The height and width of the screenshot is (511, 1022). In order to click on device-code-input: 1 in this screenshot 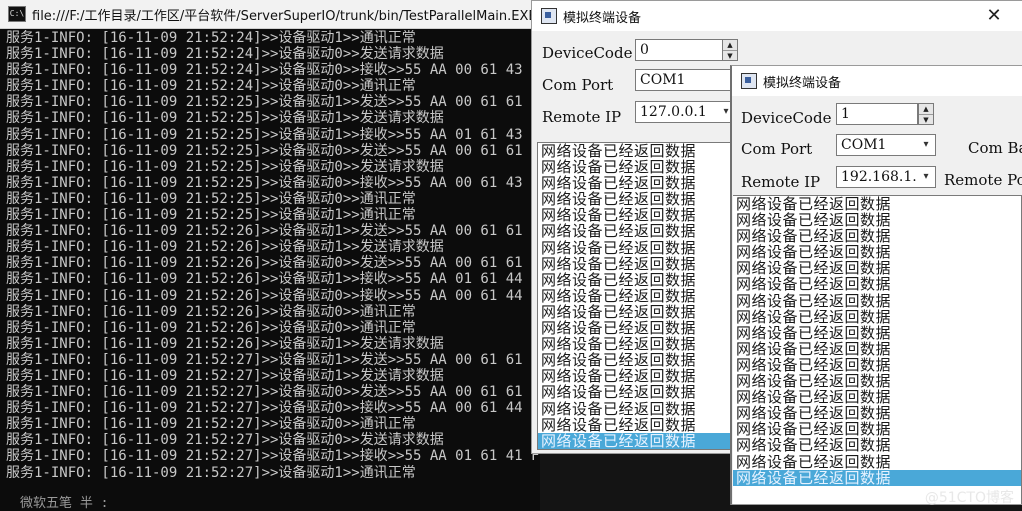, I will do `click(877, 114)`.